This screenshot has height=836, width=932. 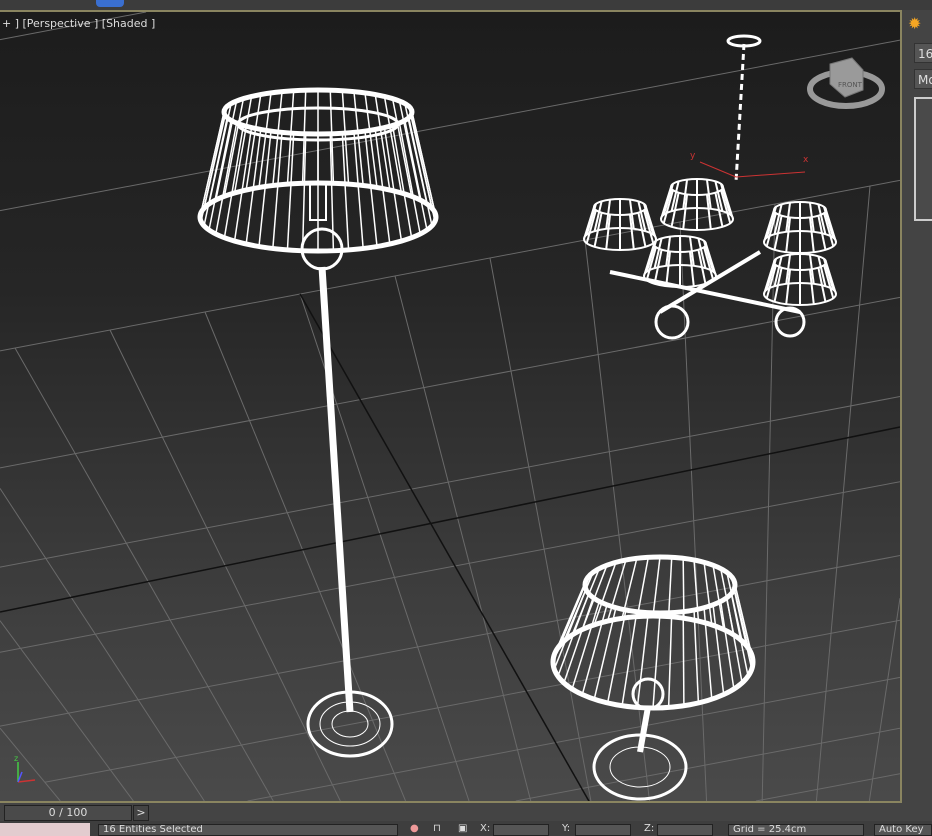 What do you see at coordinates (649, 828) in the screenshot?
I see `z-label: Z:` at bounding box center [649, 828].